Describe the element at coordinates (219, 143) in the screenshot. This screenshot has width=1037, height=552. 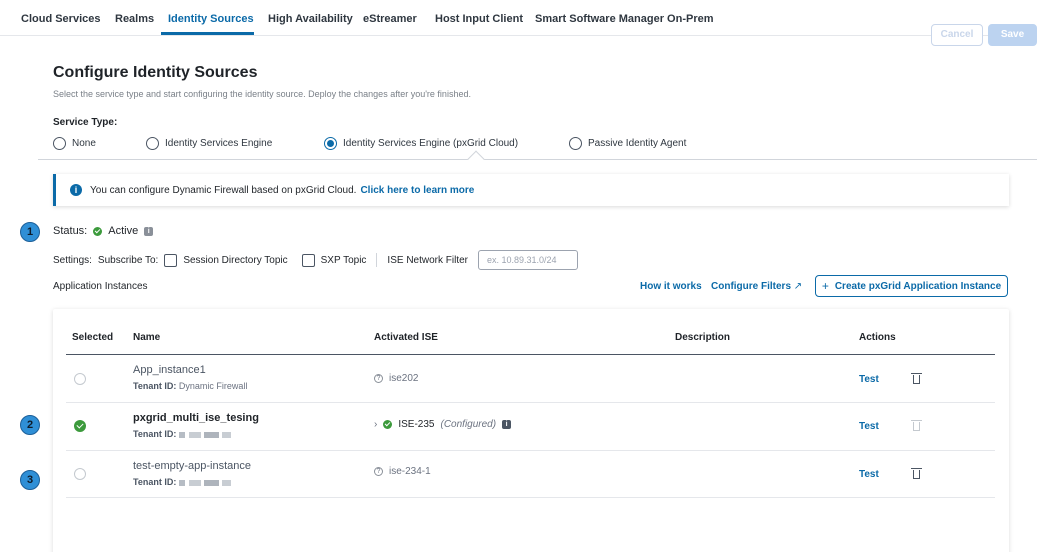
I see `radio-label: Identity Services Engine` at that location.